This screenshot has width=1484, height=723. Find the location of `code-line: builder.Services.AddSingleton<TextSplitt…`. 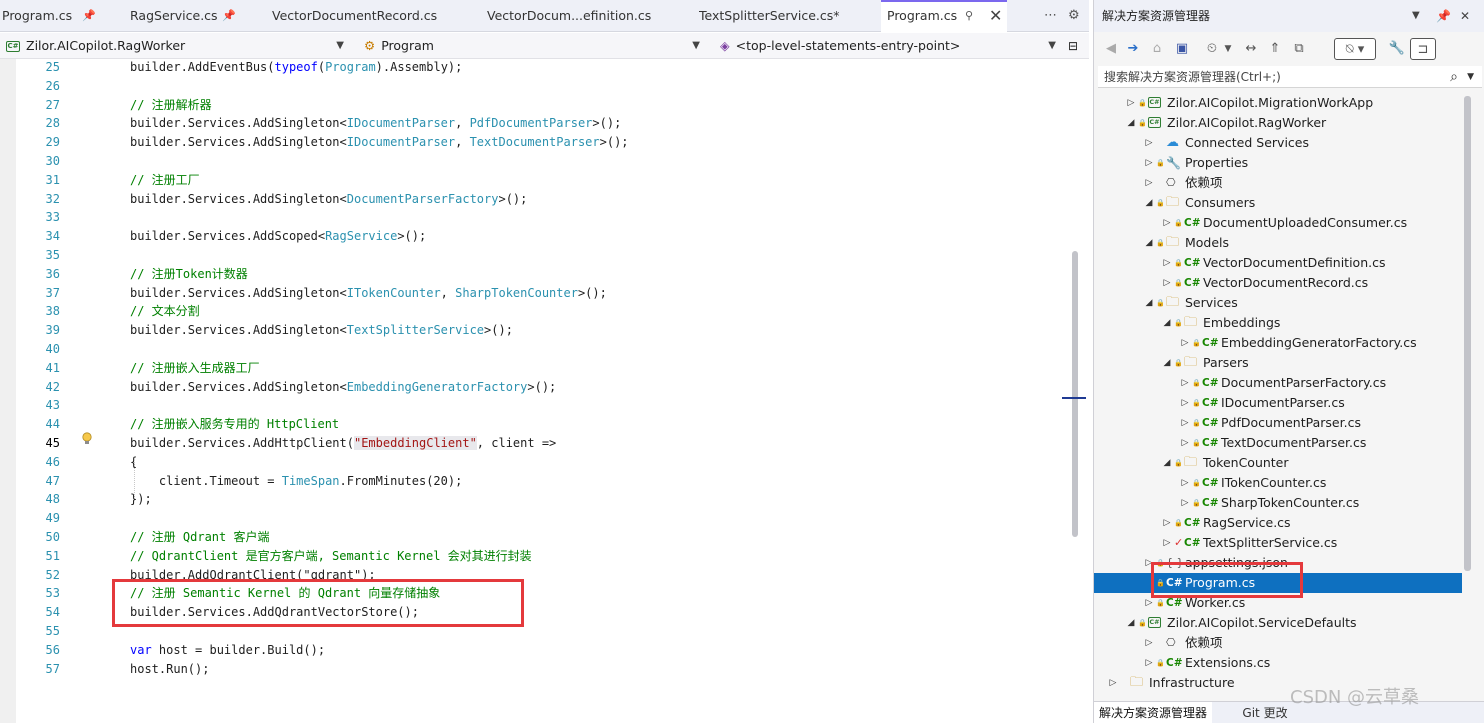

code-line: builder.Services.AddSingleton<TextSplitt… is located at coordinates (321, 330).